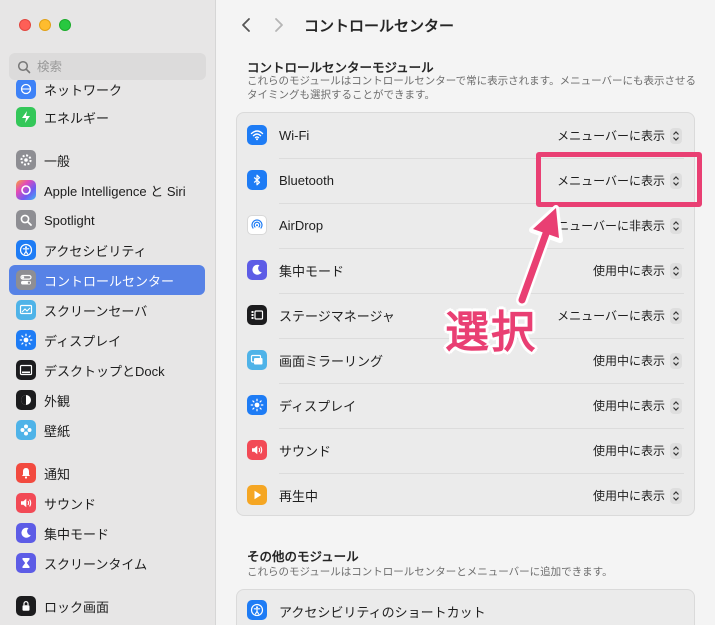 Image resolution: width=715 pixels, height=625 pixels. Describe the element at coordinates (26, 503) in the screenshot. I see `speaker-icon` at that location.